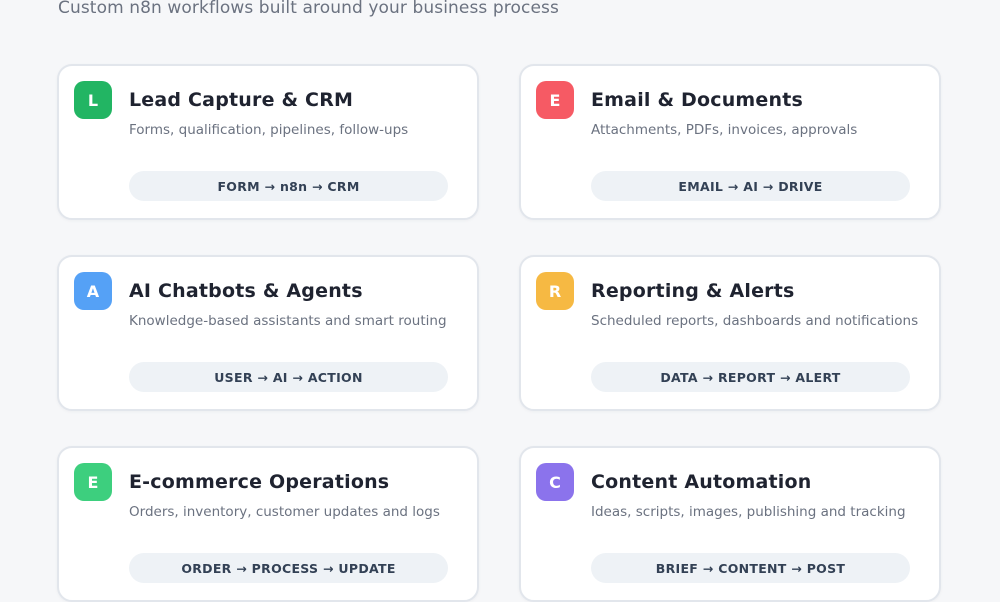  I want to click on card-title: Email & Documents, so click(697, 100).